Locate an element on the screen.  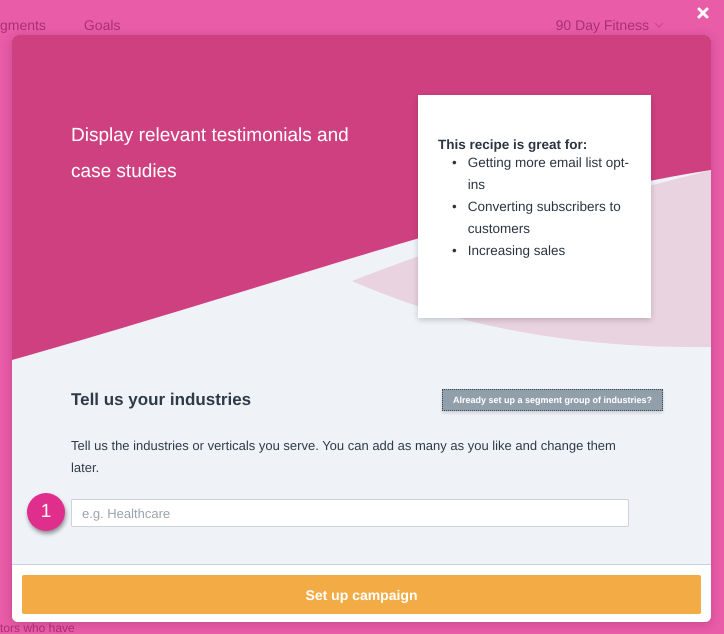
card-heading: This recipe is great for: is located at coordinates (513, 144).